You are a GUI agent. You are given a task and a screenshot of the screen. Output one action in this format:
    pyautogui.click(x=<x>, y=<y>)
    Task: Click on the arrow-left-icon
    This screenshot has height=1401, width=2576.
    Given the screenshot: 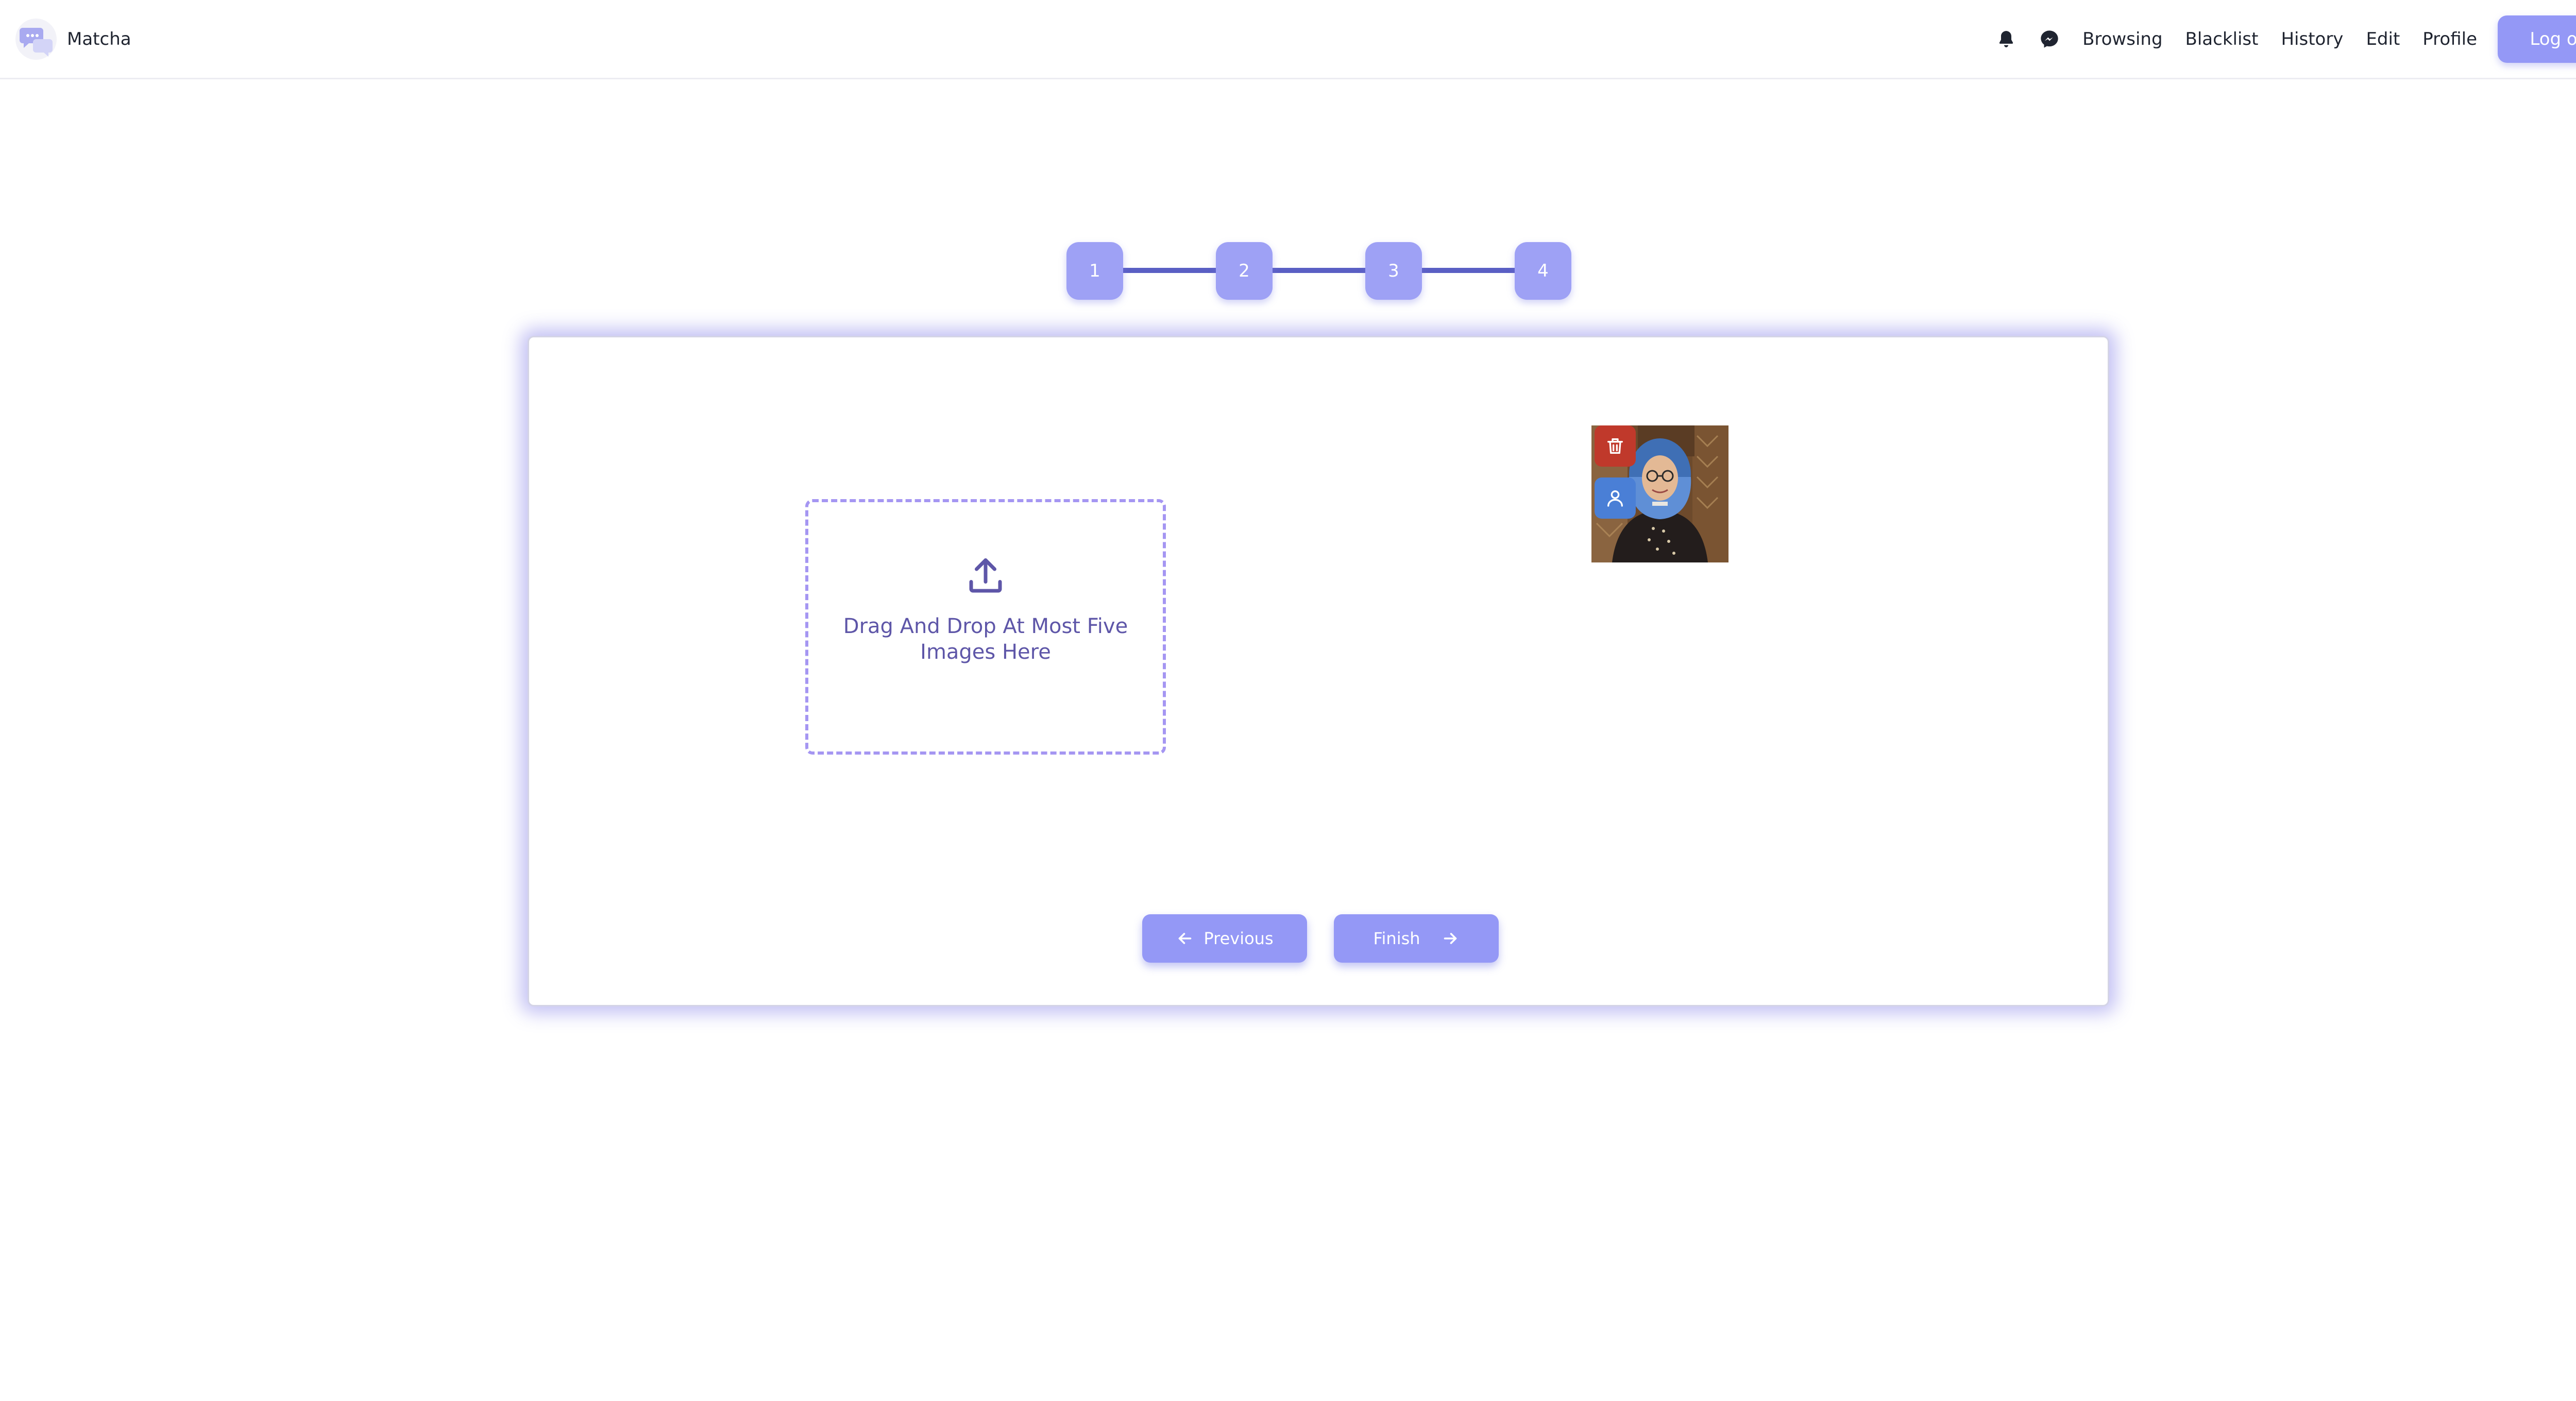 What is the action you would take?
    pyautogui.click(x=1185, y=938)
    